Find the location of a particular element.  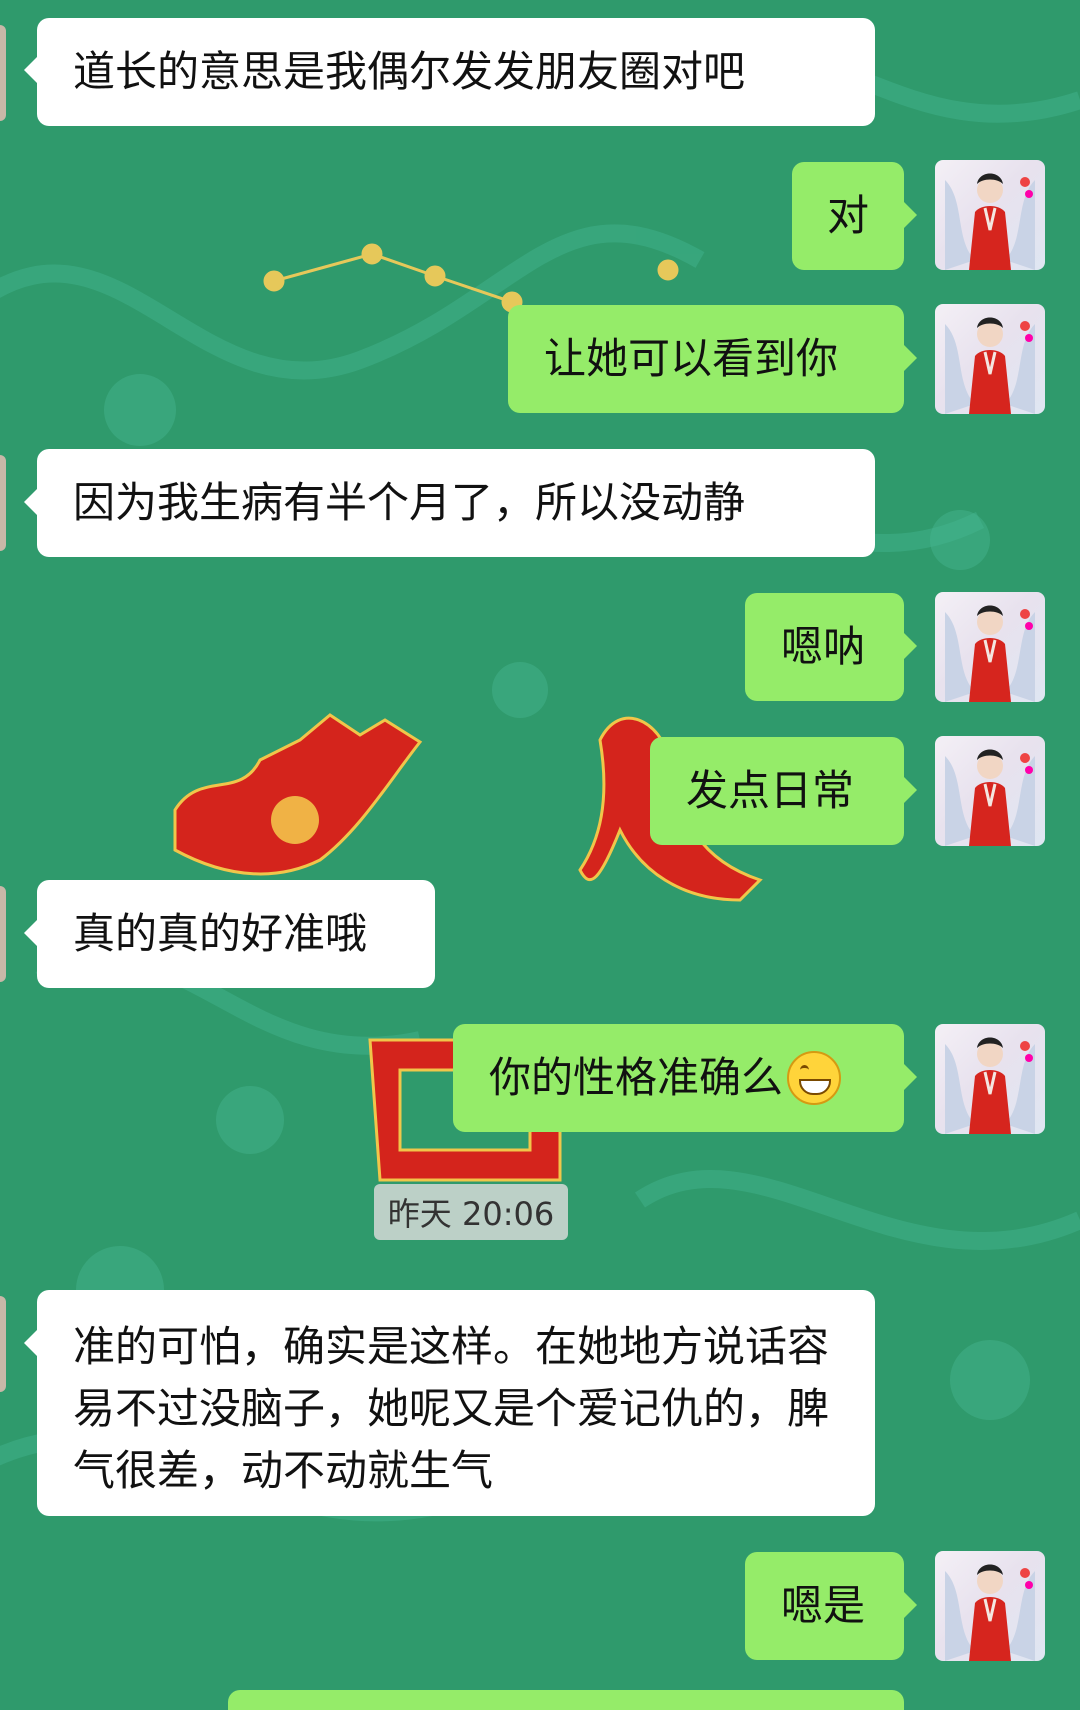

sent-message-bubble: 你的性格准确么 is located at coordinates (678, 1078).